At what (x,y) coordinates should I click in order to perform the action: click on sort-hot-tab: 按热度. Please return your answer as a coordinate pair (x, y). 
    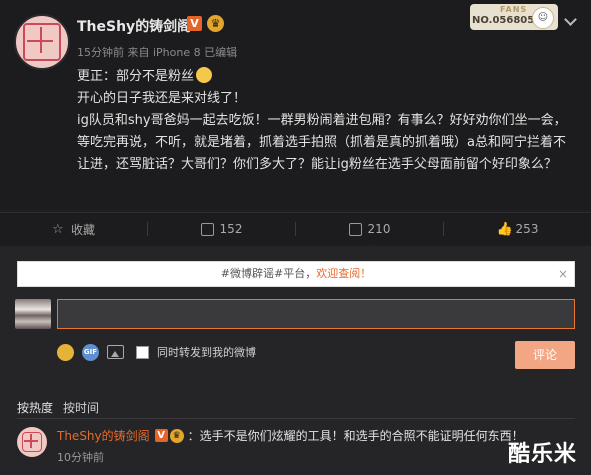
    Looking at the image, I should click on (35, 407).